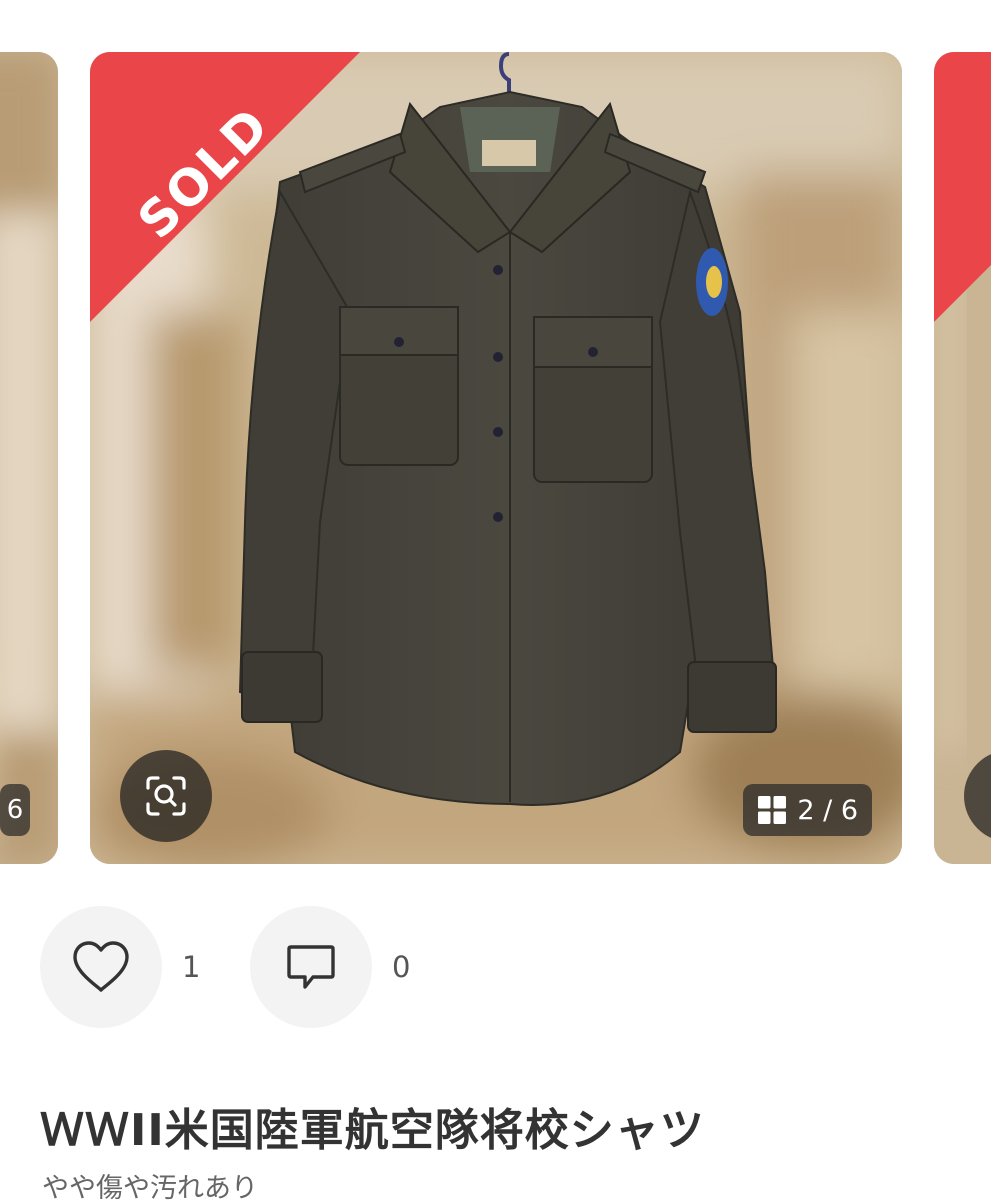 This screenshot has height=1200, width=991. What do you see at coordinates (827, 810) in the screenshot?
I see `image-counter-text: 2 / 6` at bounding box center [827, 810].